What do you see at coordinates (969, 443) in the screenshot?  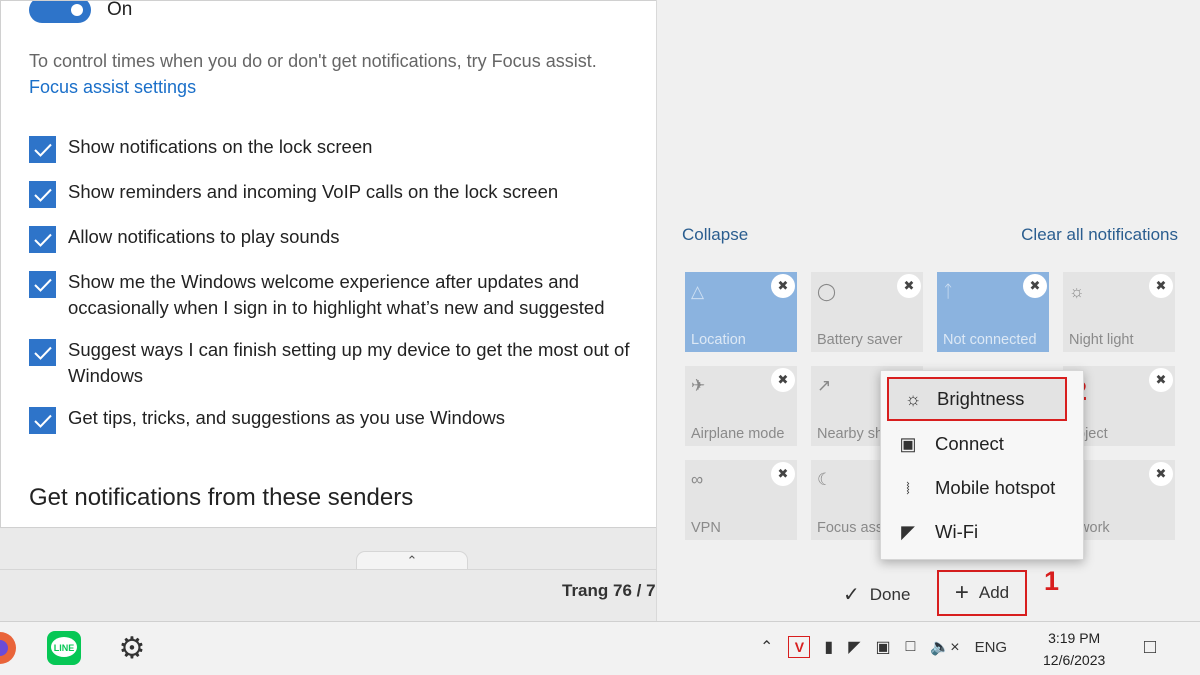 I see `menu-item-label: Connect` at bounding box center [969, 443].